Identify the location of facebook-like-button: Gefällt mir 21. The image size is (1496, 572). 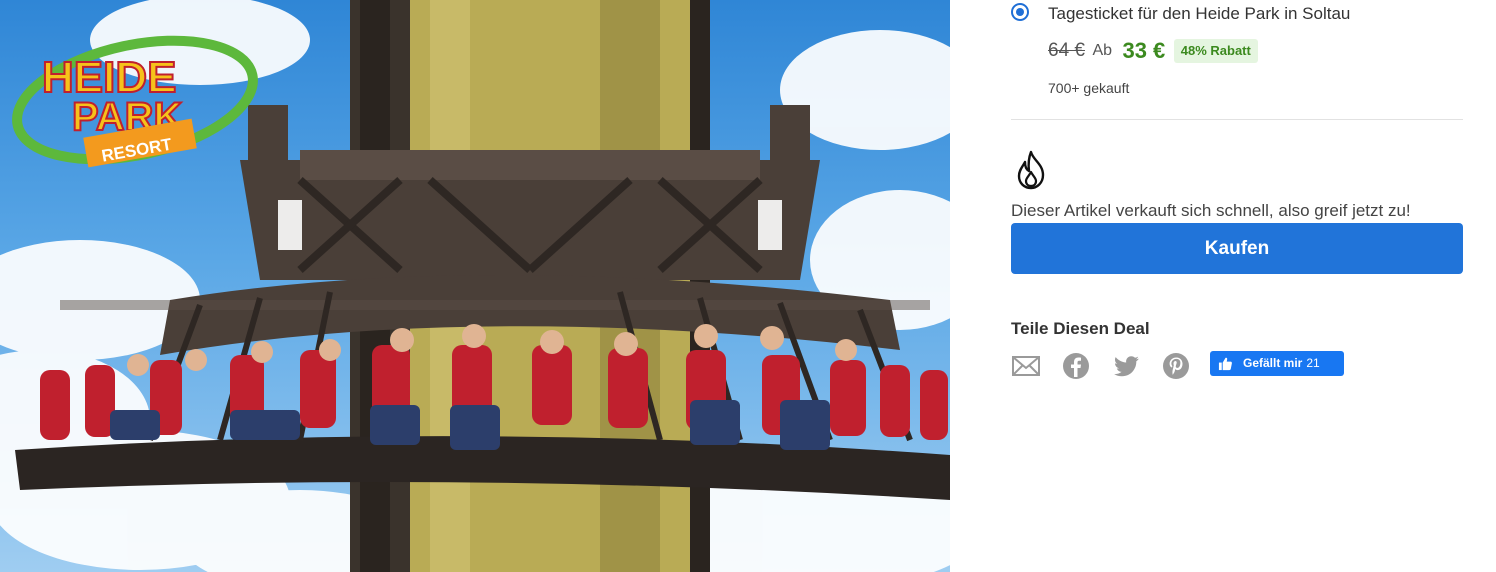
(1277, 363).